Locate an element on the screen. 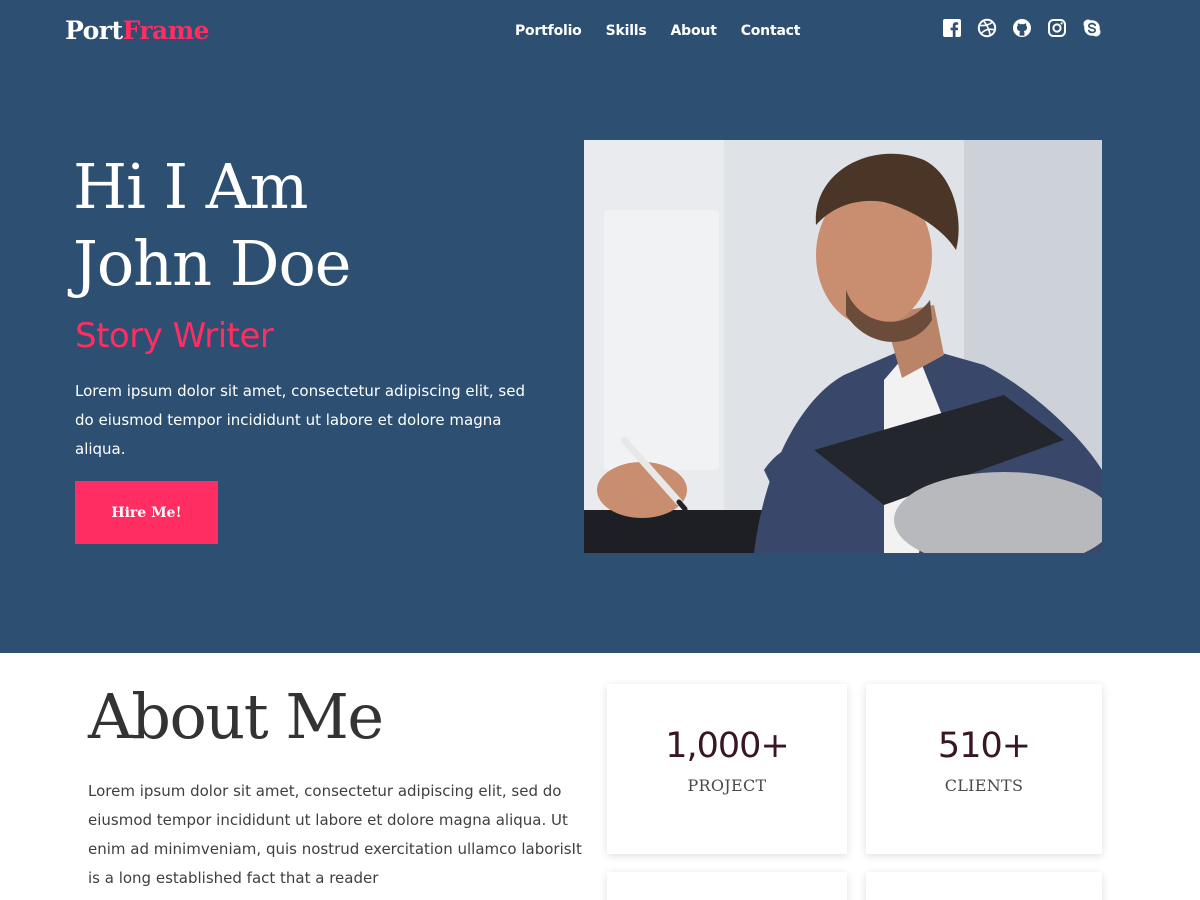 This screenshot has height=900, width=1200. hero-title-line1: Hi I Am is located at coordinates (190, 186).